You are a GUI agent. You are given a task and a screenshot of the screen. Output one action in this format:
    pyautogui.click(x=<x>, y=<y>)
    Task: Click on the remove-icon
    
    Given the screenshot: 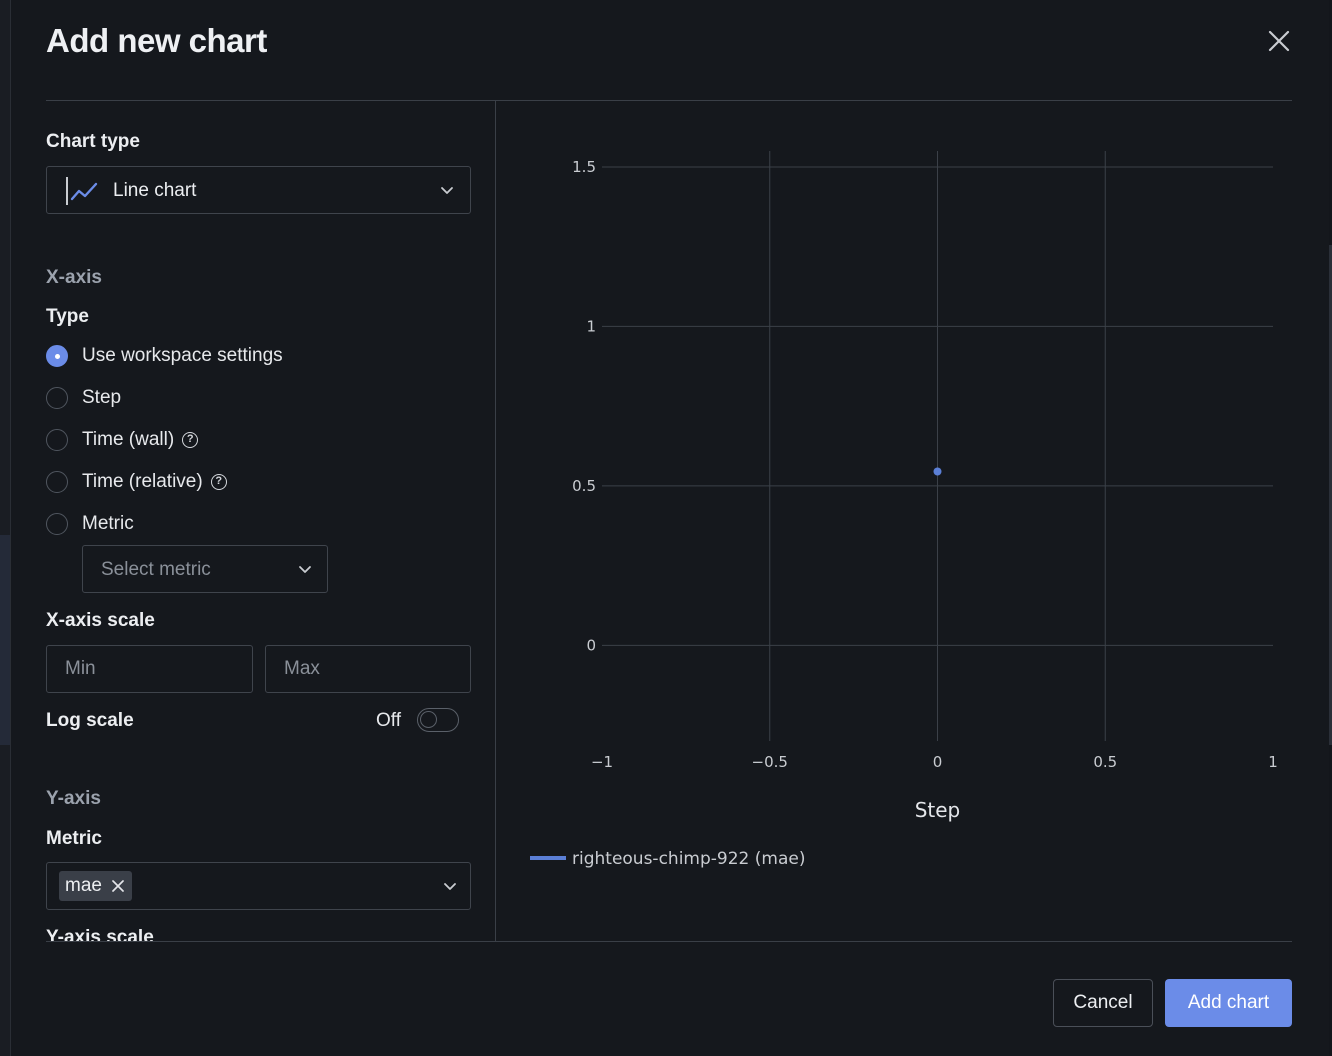 What is the action you would take?
    pyautogui.click(x=118, y=886)
    